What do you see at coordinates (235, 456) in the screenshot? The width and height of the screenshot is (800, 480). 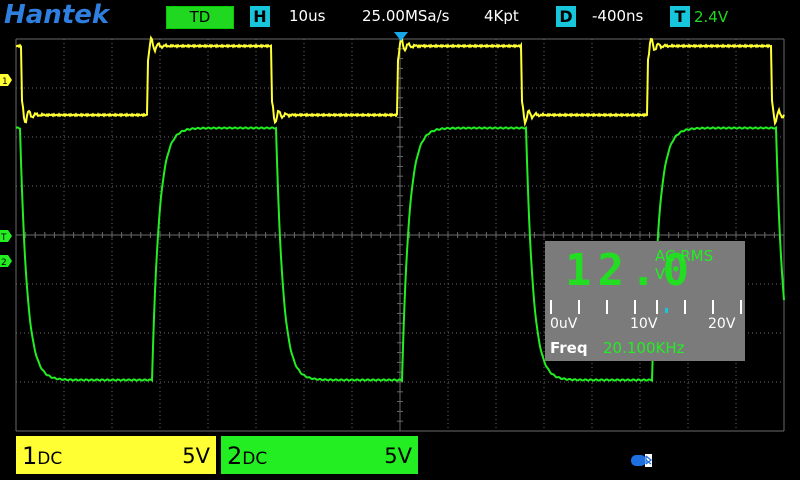 I see `ch2-number: 2` at bounding box center [235, 456].